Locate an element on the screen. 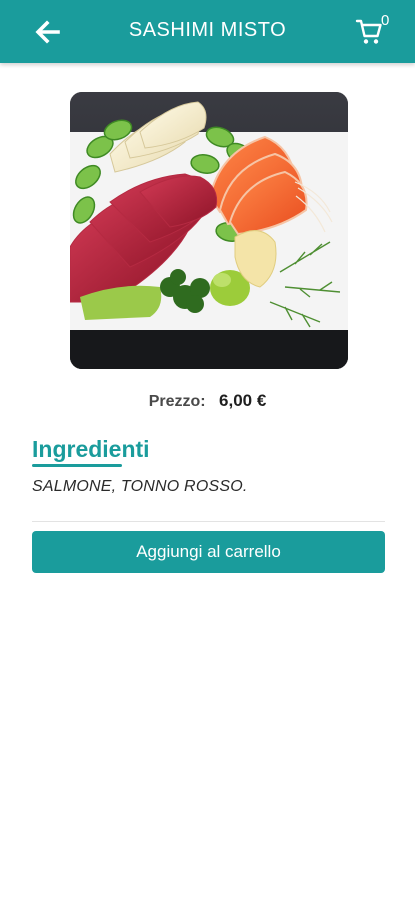 The image size is (415, 900). shopping-cart-icon is located at coordinates (368, 31).